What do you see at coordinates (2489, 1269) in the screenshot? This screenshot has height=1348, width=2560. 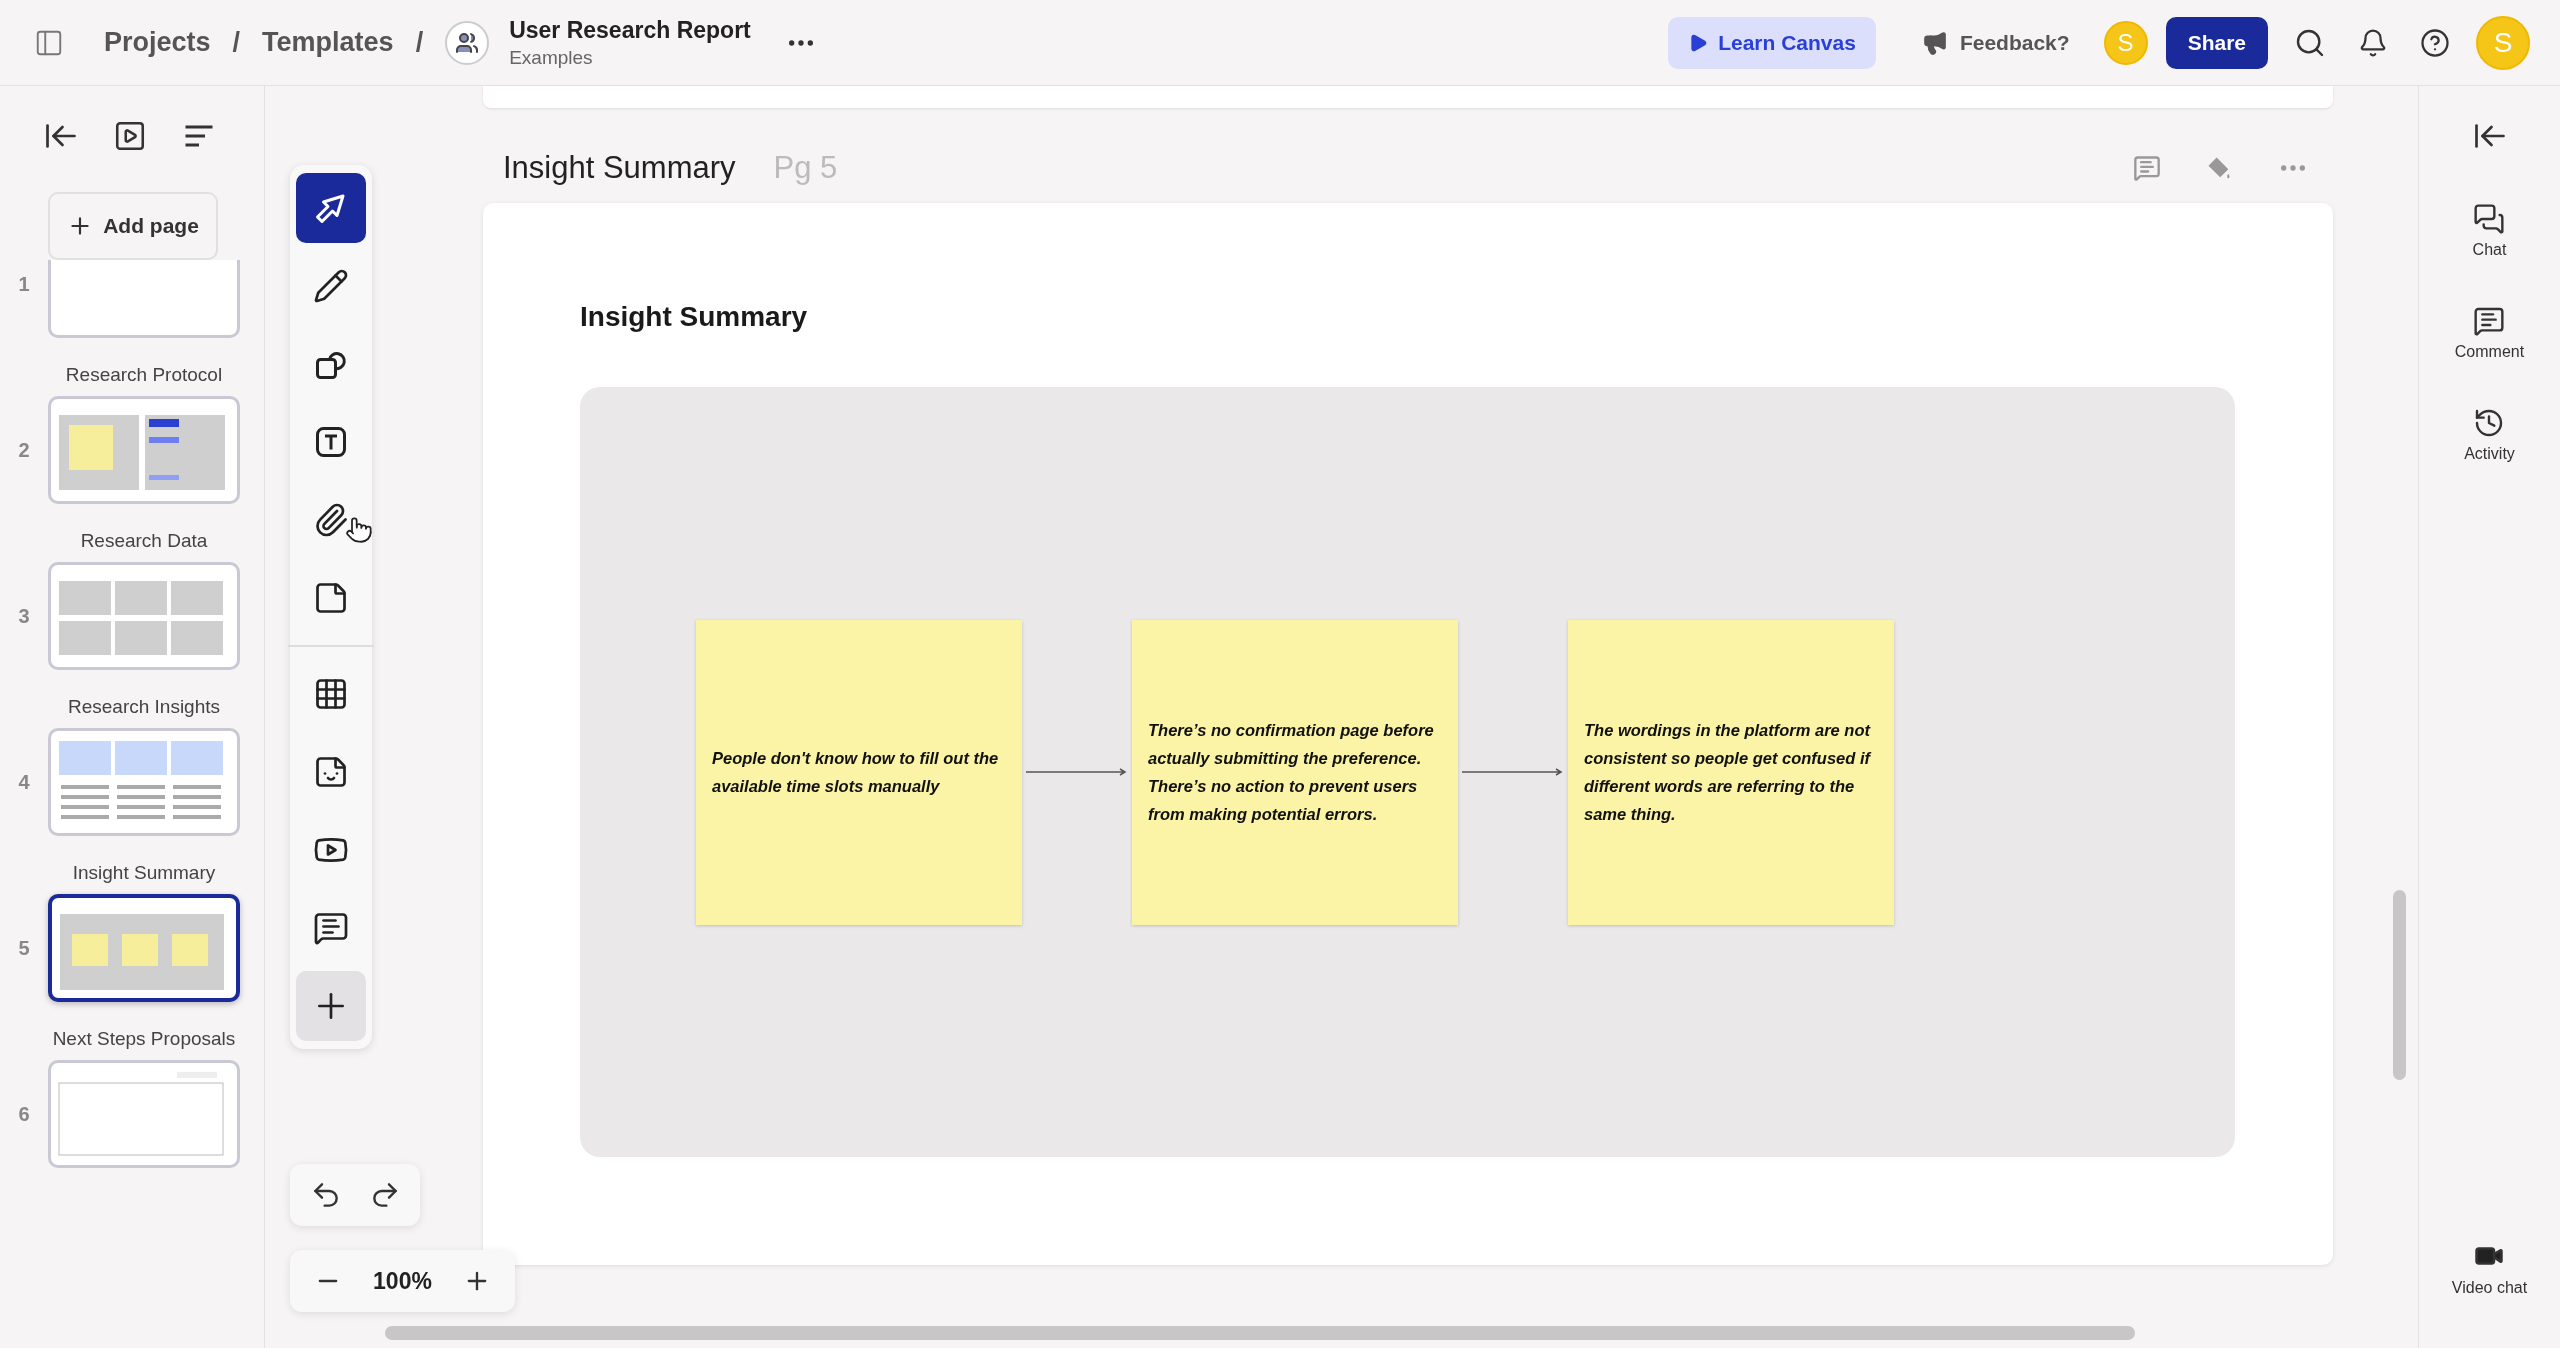 I see `video-chat-button: Video chat` at bounding box center [2489, 1269].